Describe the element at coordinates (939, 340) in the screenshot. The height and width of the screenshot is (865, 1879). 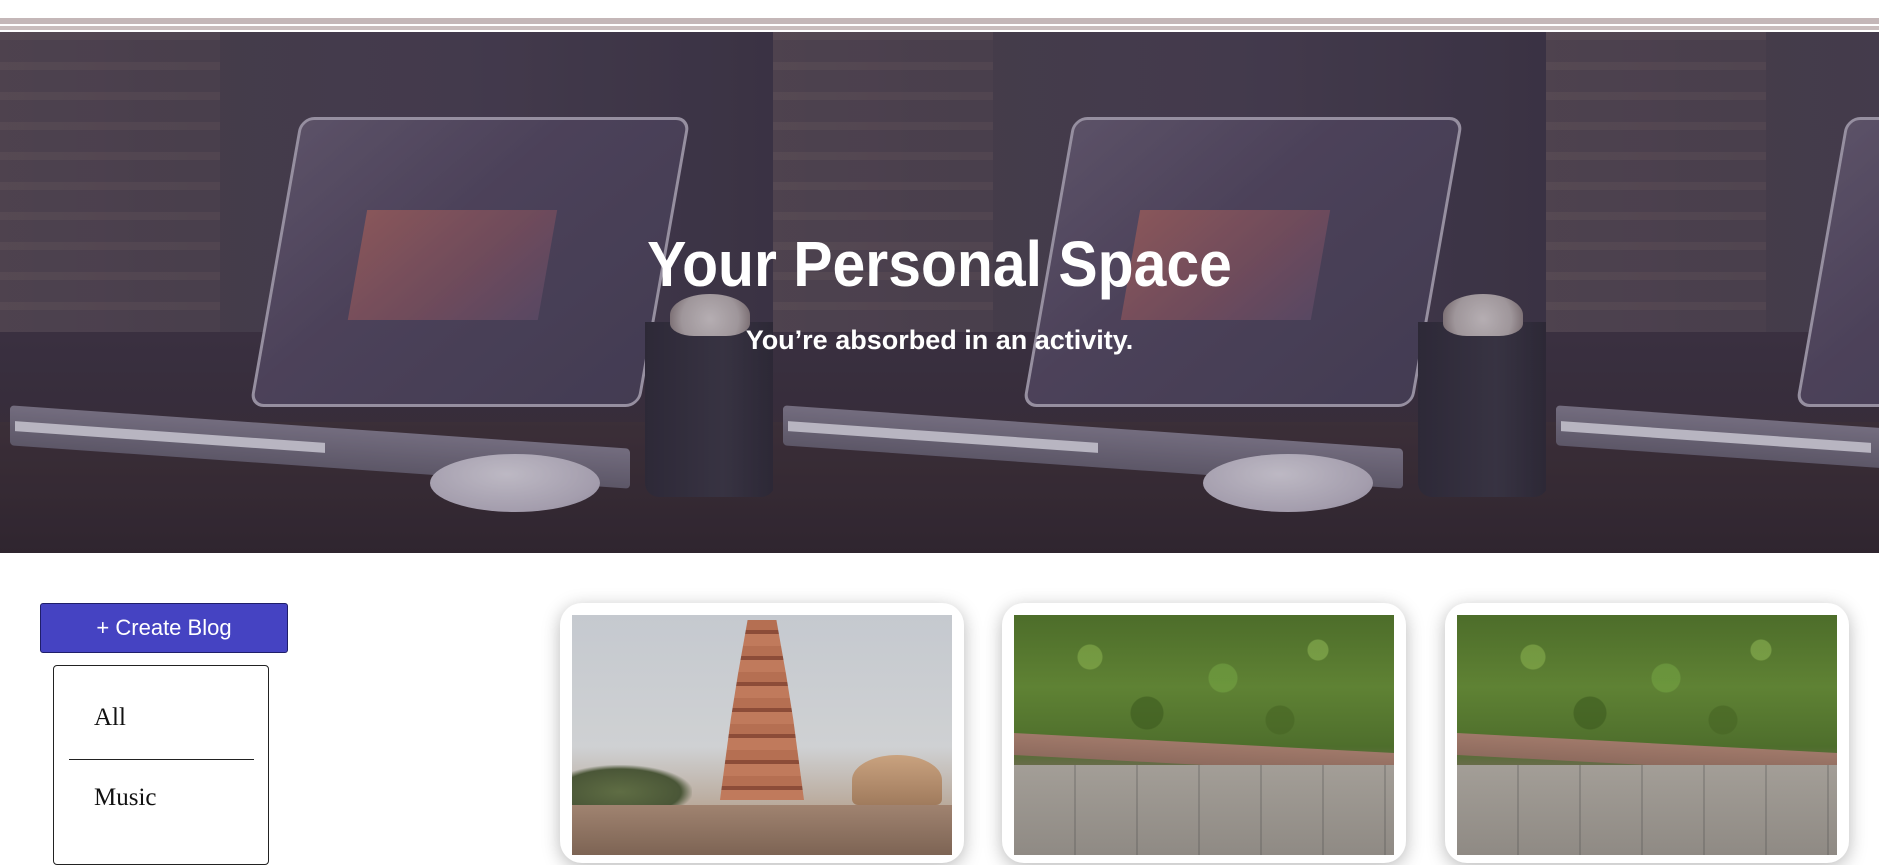
I see `hero-subtitle: You’re absorbed in an activity.` at that location.